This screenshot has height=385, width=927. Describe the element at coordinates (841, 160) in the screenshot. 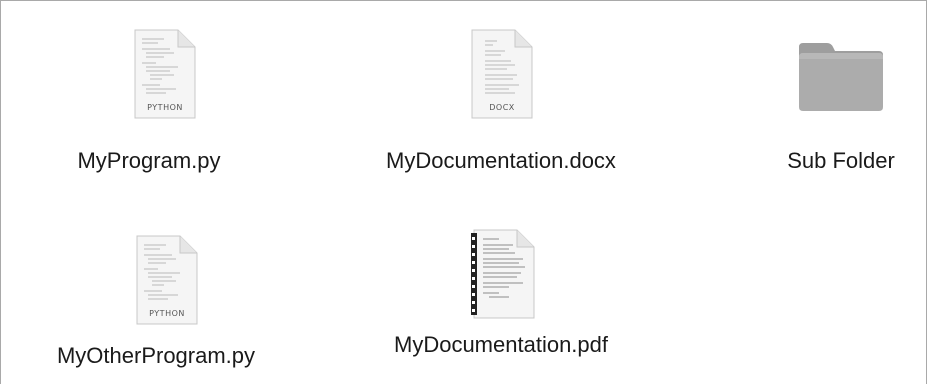

I see `file-name-label: Sub Folder` at that location.